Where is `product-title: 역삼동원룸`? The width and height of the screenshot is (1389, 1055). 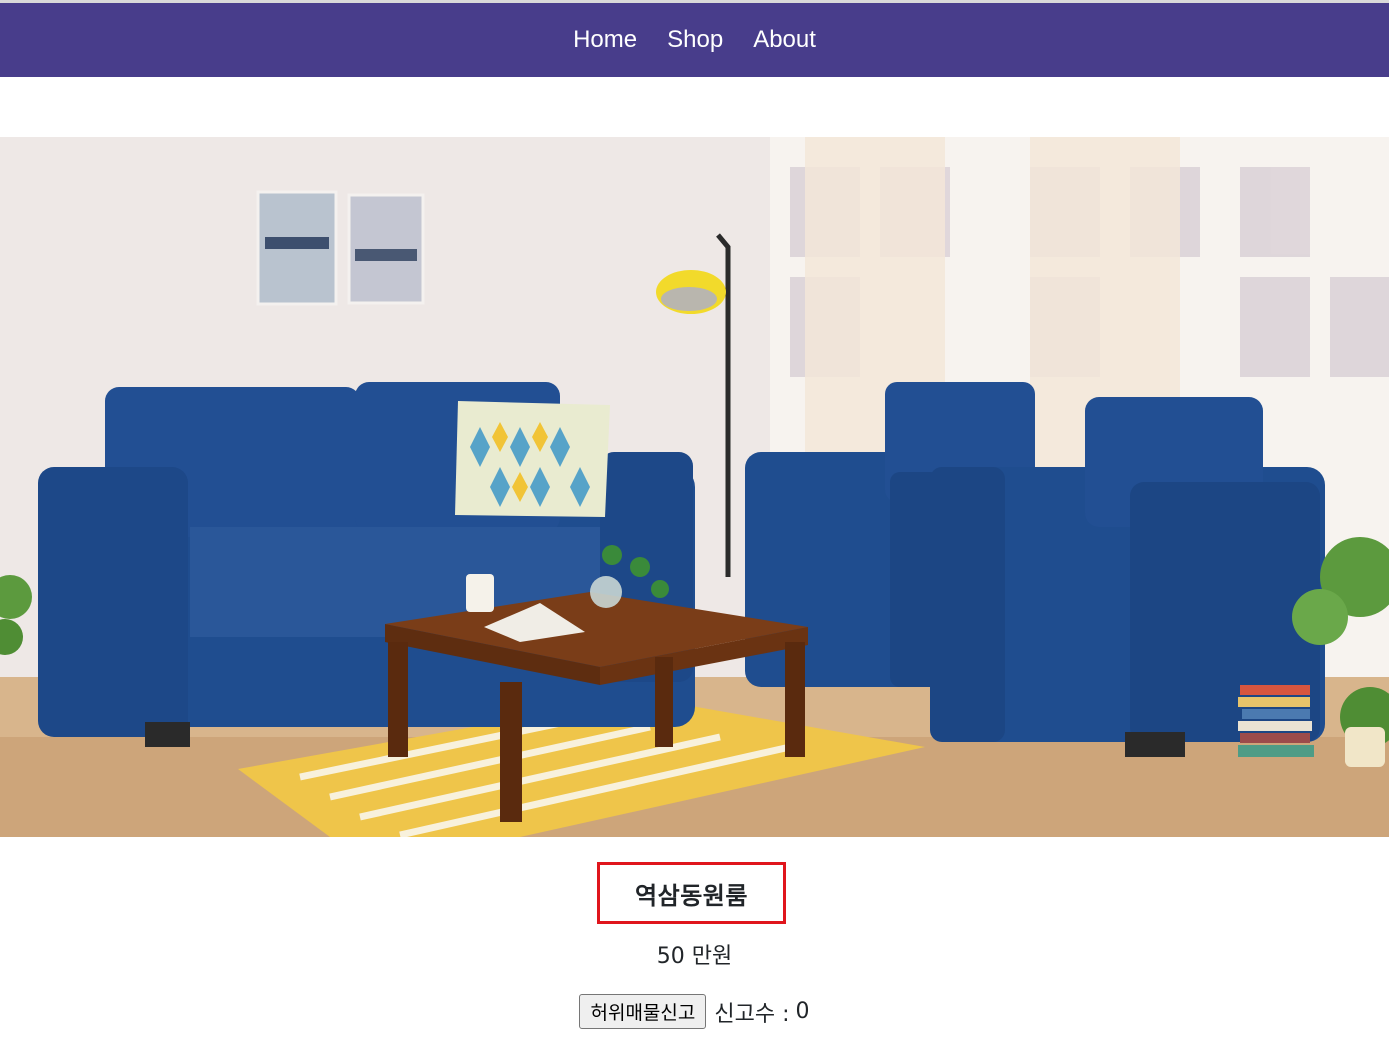 product-title: 역삼동원룸 is located at coordinates (691, 895).